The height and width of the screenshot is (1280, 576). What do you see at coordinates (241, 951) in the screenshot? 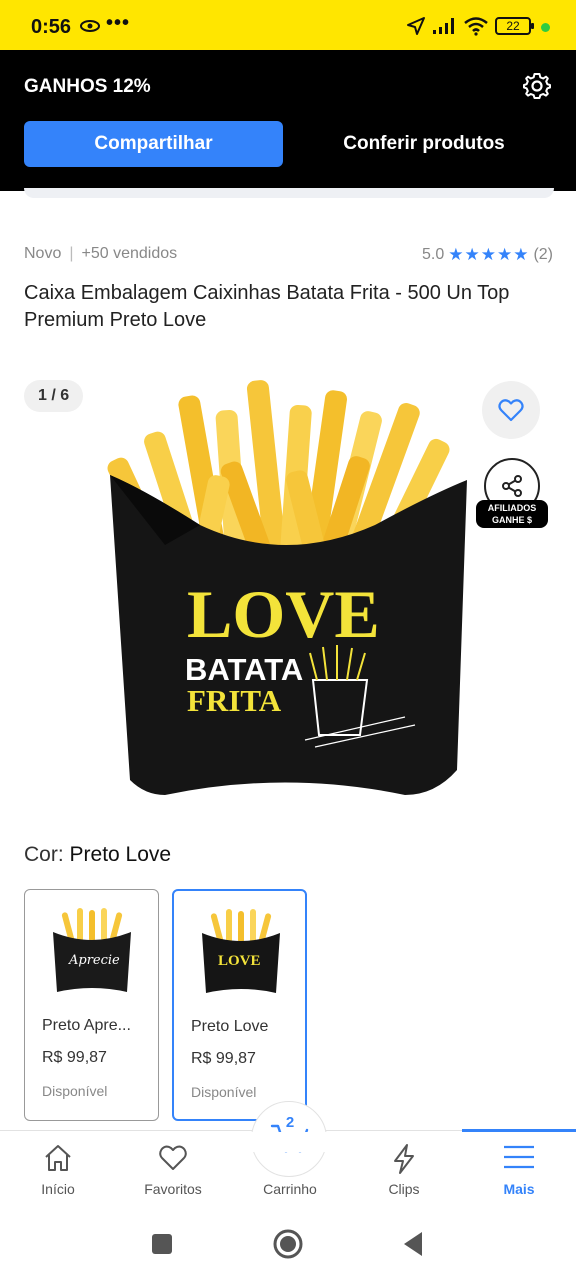
I see `variant-thumbnail: LOVE` at bounding box center [241, 951].